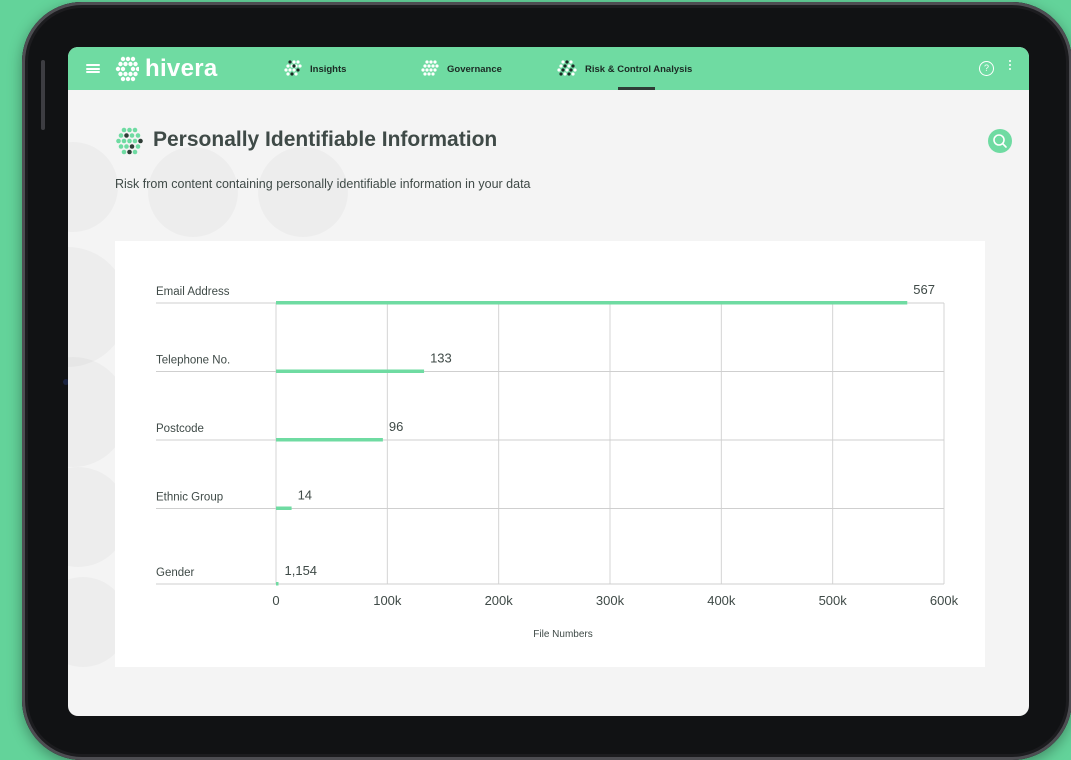  I want to click on search-button, so click(1000, 141).